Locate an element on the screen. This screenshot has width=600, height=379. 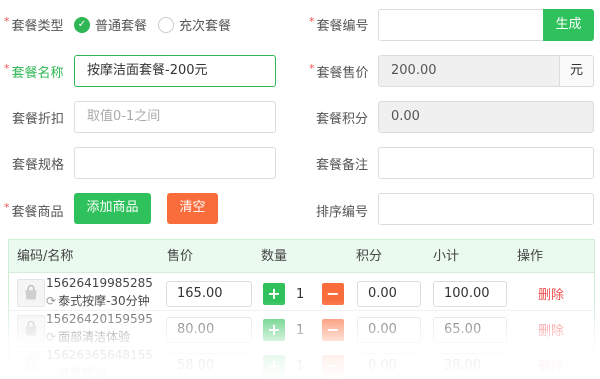
package-discount-input: 取值0-1之间 is located at coordinates (175, 117).